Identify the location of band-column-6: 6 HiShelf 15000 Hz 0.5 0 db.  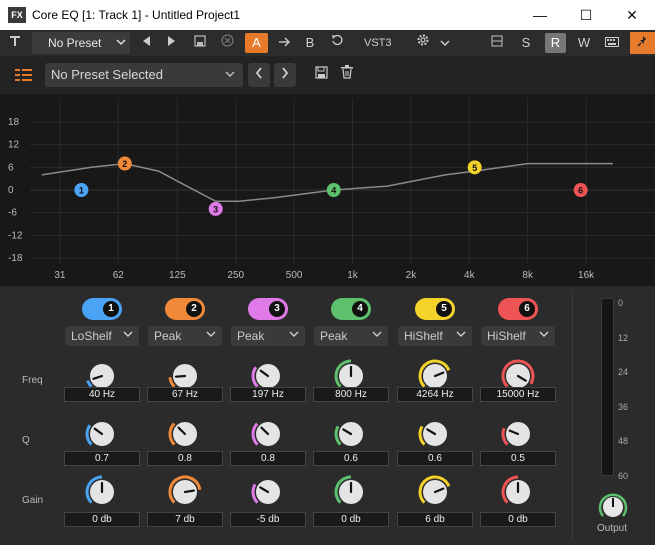
(518, 416).